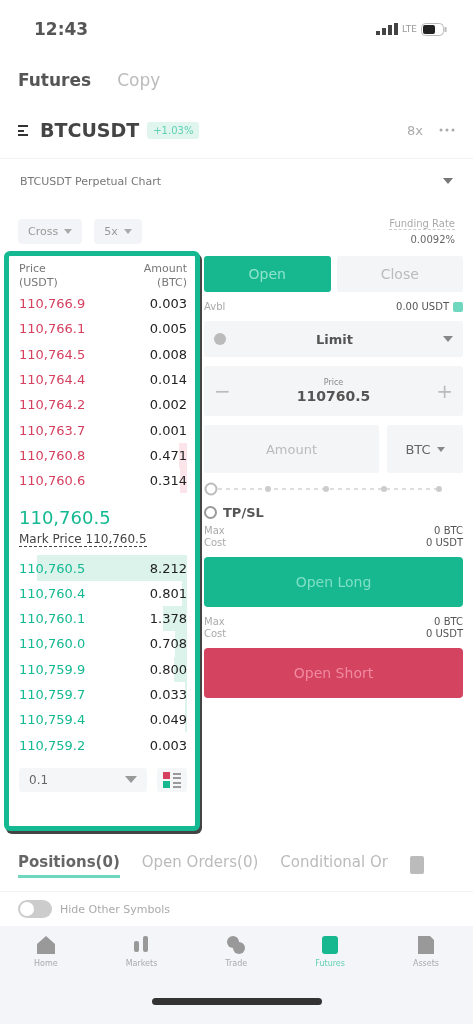 The height and width of the screenshot is (1024, 473). I want to click on slider-thumb, so click(211, 489).